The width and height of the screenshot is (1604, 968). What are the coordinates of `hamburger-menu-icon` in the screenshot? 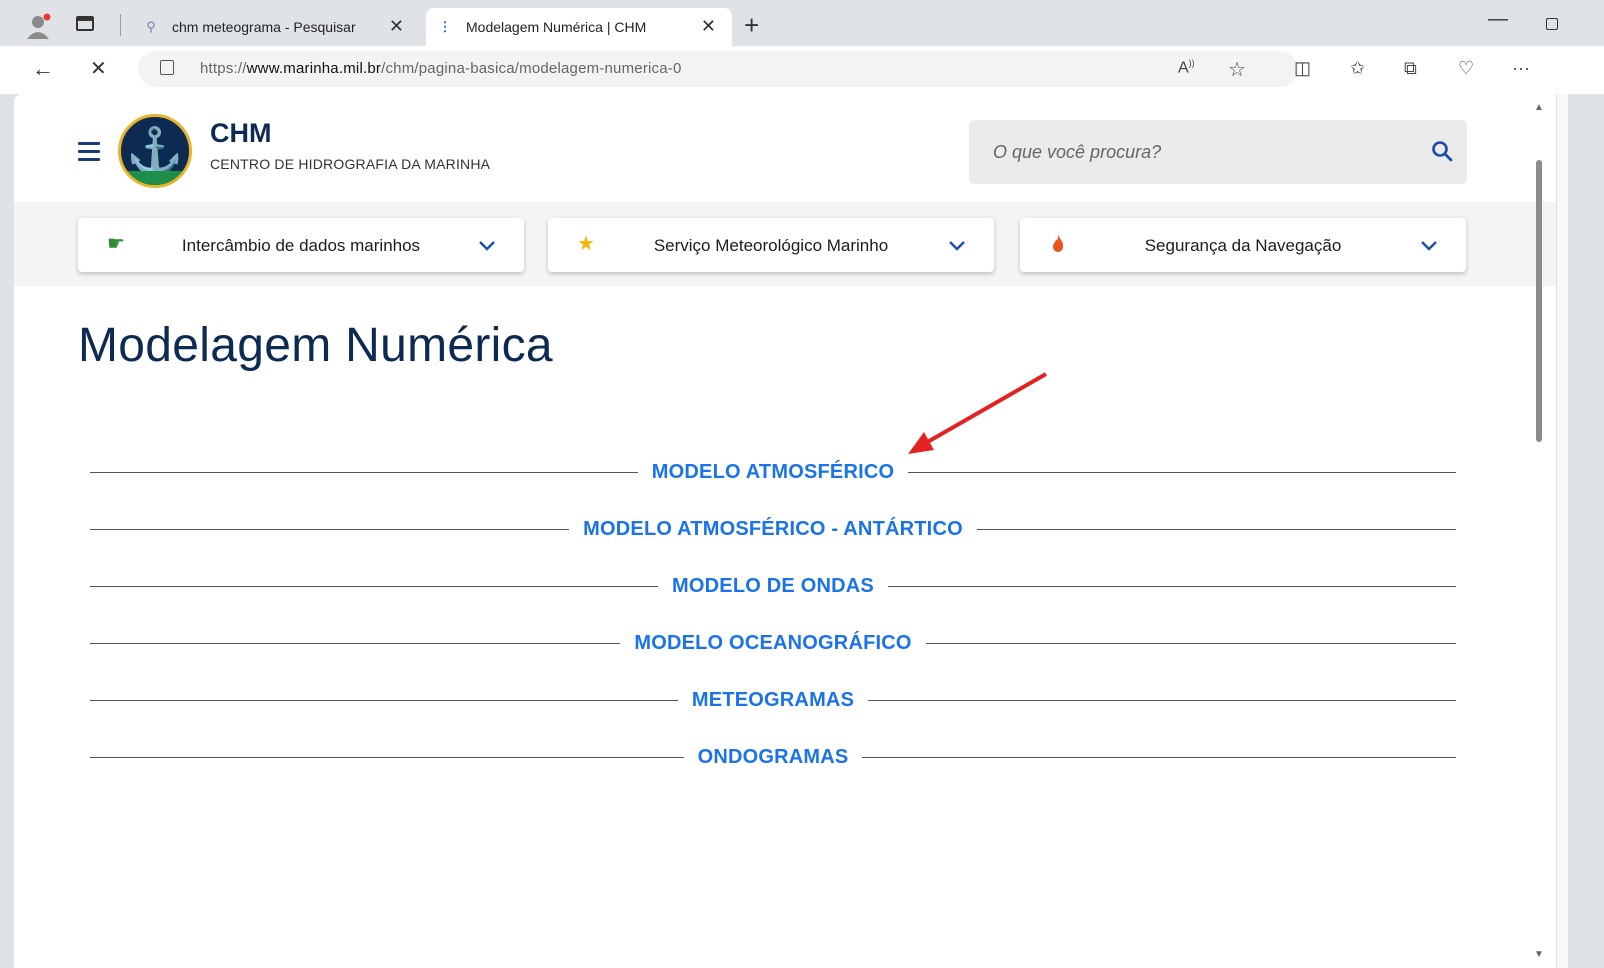 It's located at (89, 151).